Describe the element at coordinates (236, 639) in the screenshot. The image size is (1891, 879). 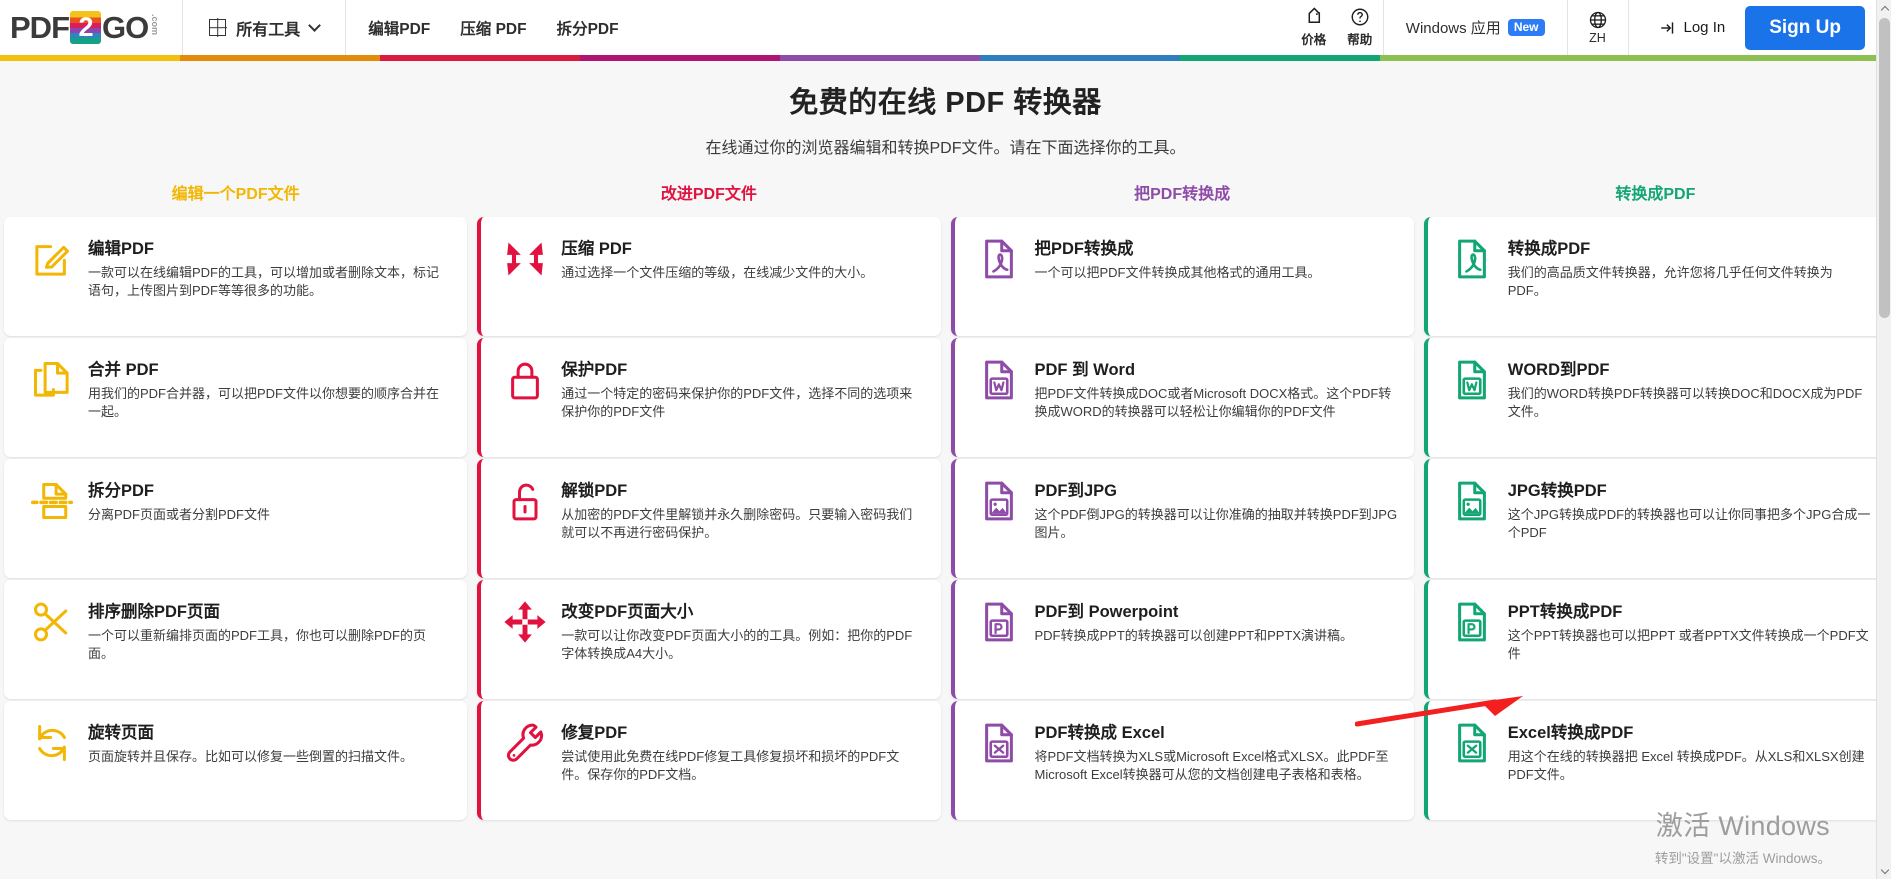
I see `tool-card: 排序删除PDF页面 一个可以重新编排页面的PDF工具，你也可以删除PDF的页面。` at that location.